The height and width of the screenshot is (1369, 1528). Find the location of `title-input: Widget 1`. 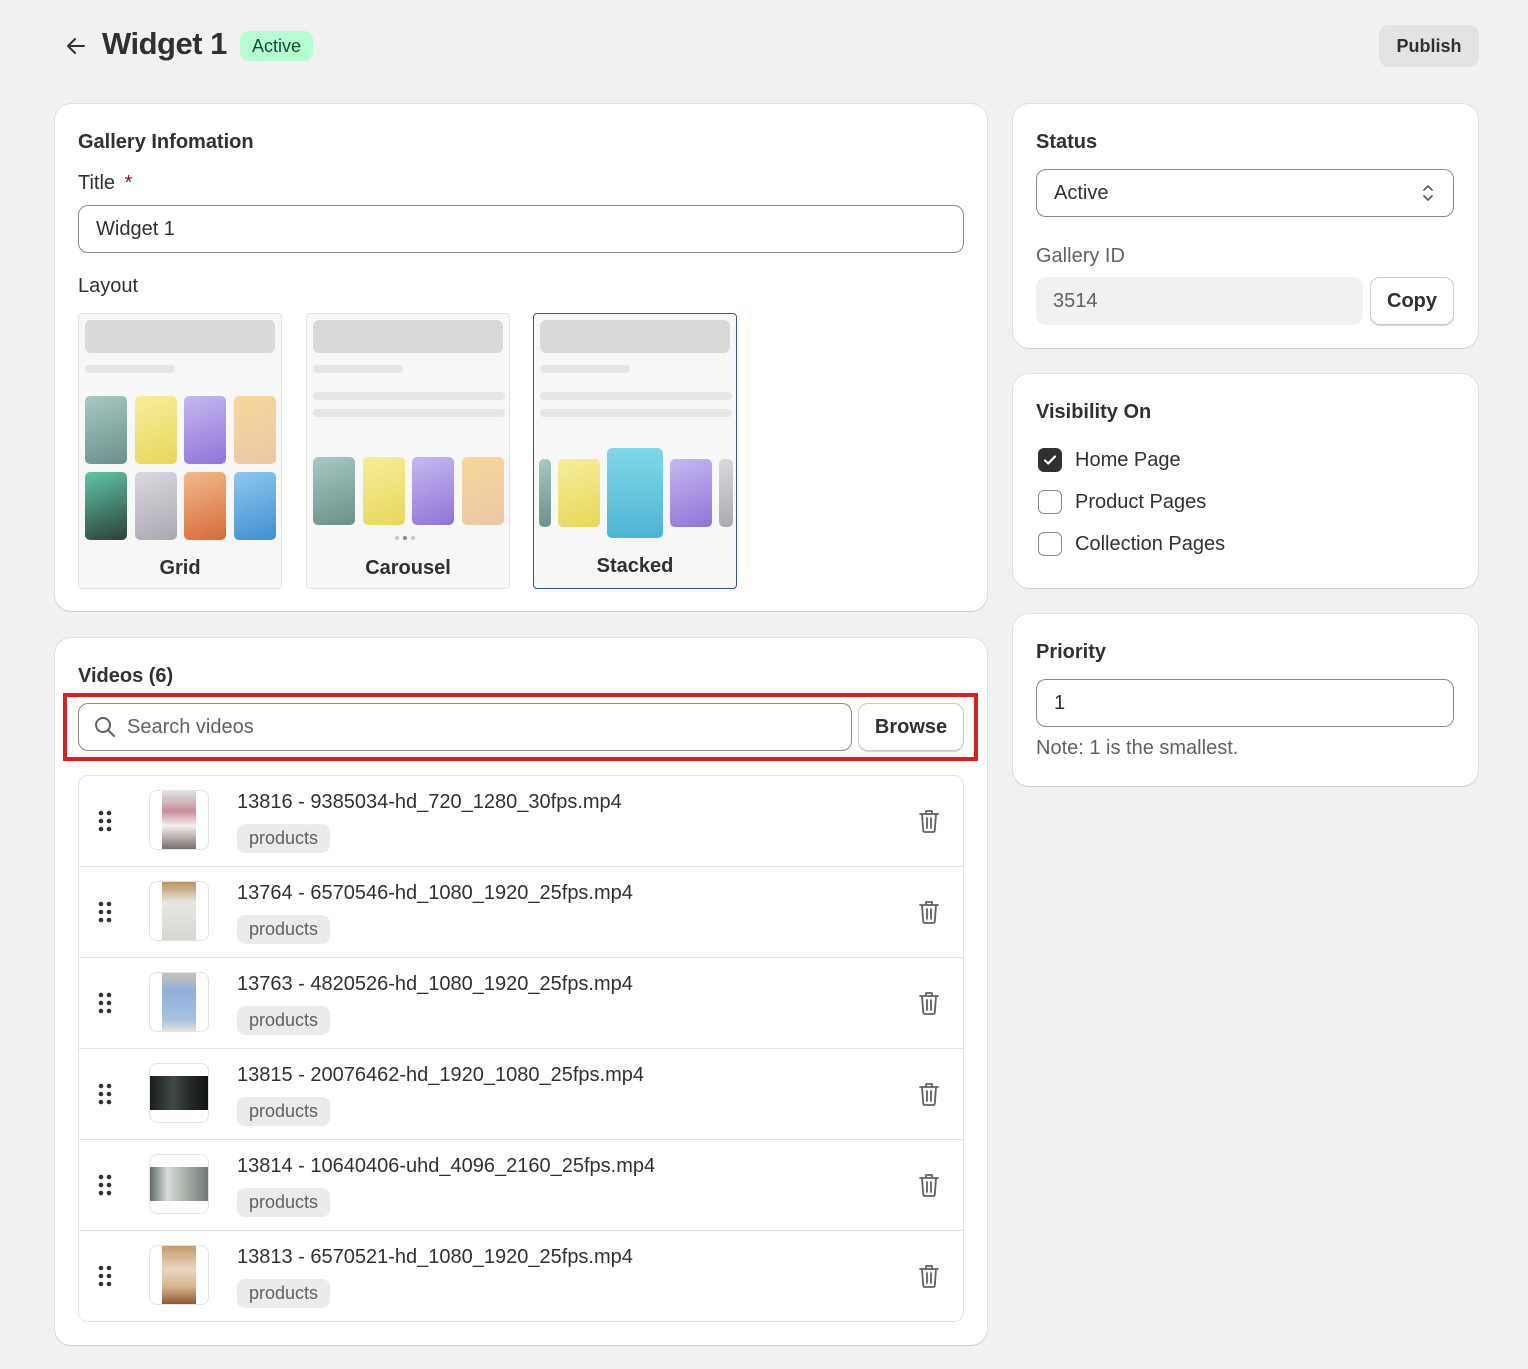

title-input: Widget 1 is located at coordinates (521, 229).